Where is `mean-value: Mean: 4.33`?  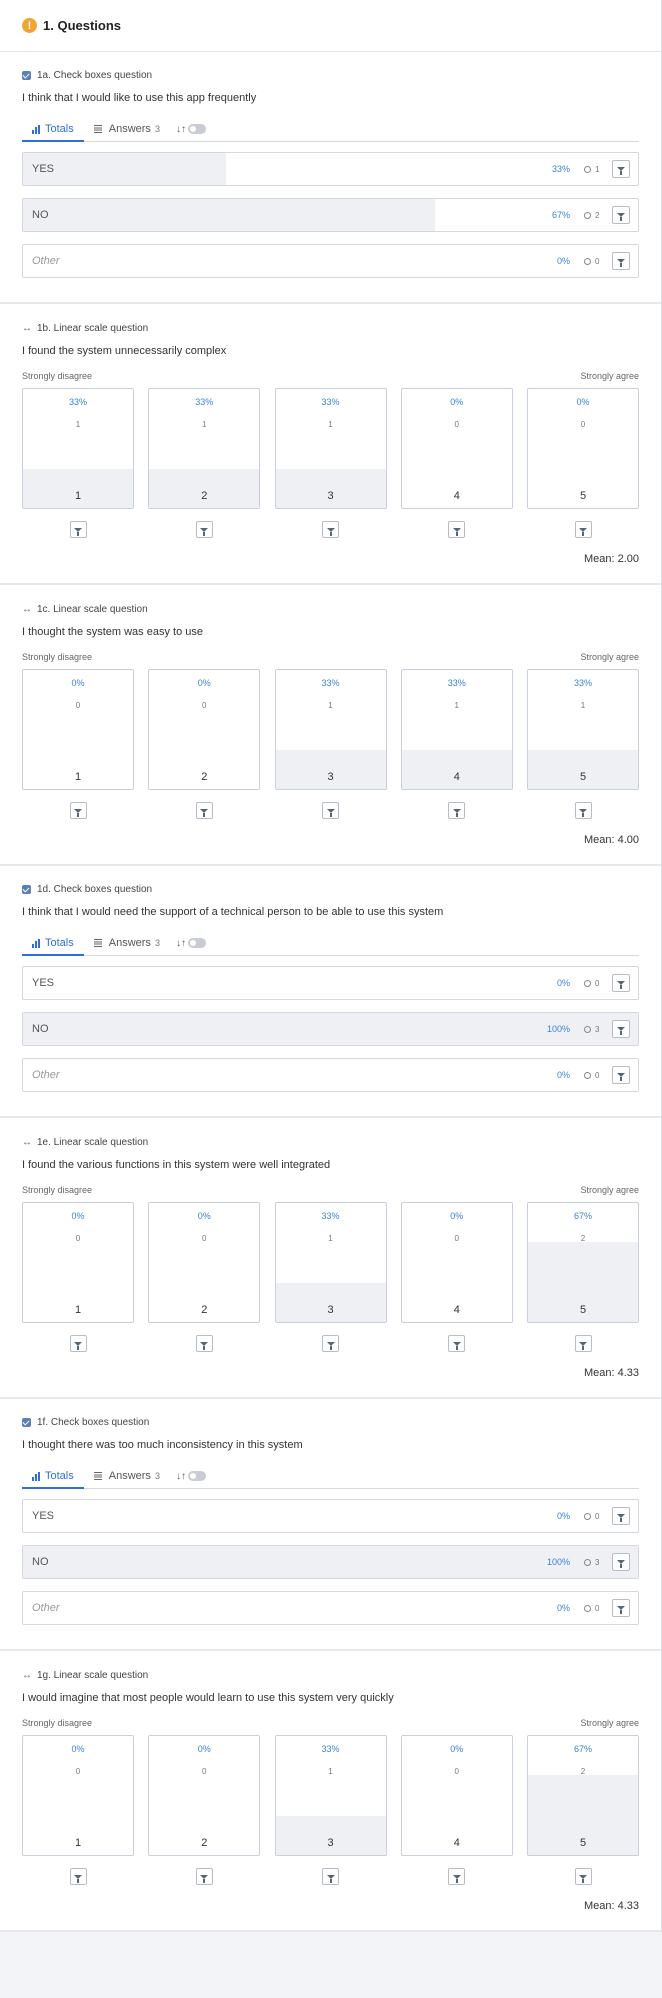
mean-value: Mean: 4.33 is located at coordinates (611, 1373).